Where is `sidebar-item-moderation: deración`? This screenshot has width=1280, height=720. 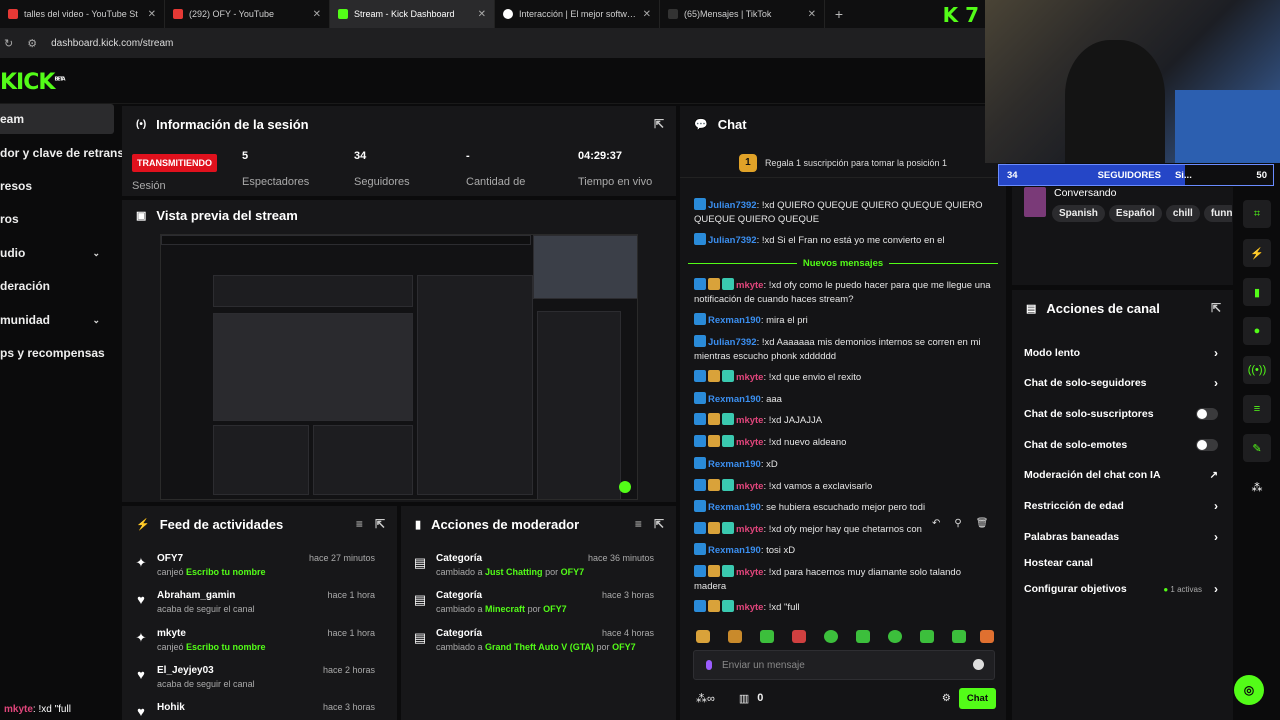
sidebar-item-moderation: deración is located at coordinates (57, 286).